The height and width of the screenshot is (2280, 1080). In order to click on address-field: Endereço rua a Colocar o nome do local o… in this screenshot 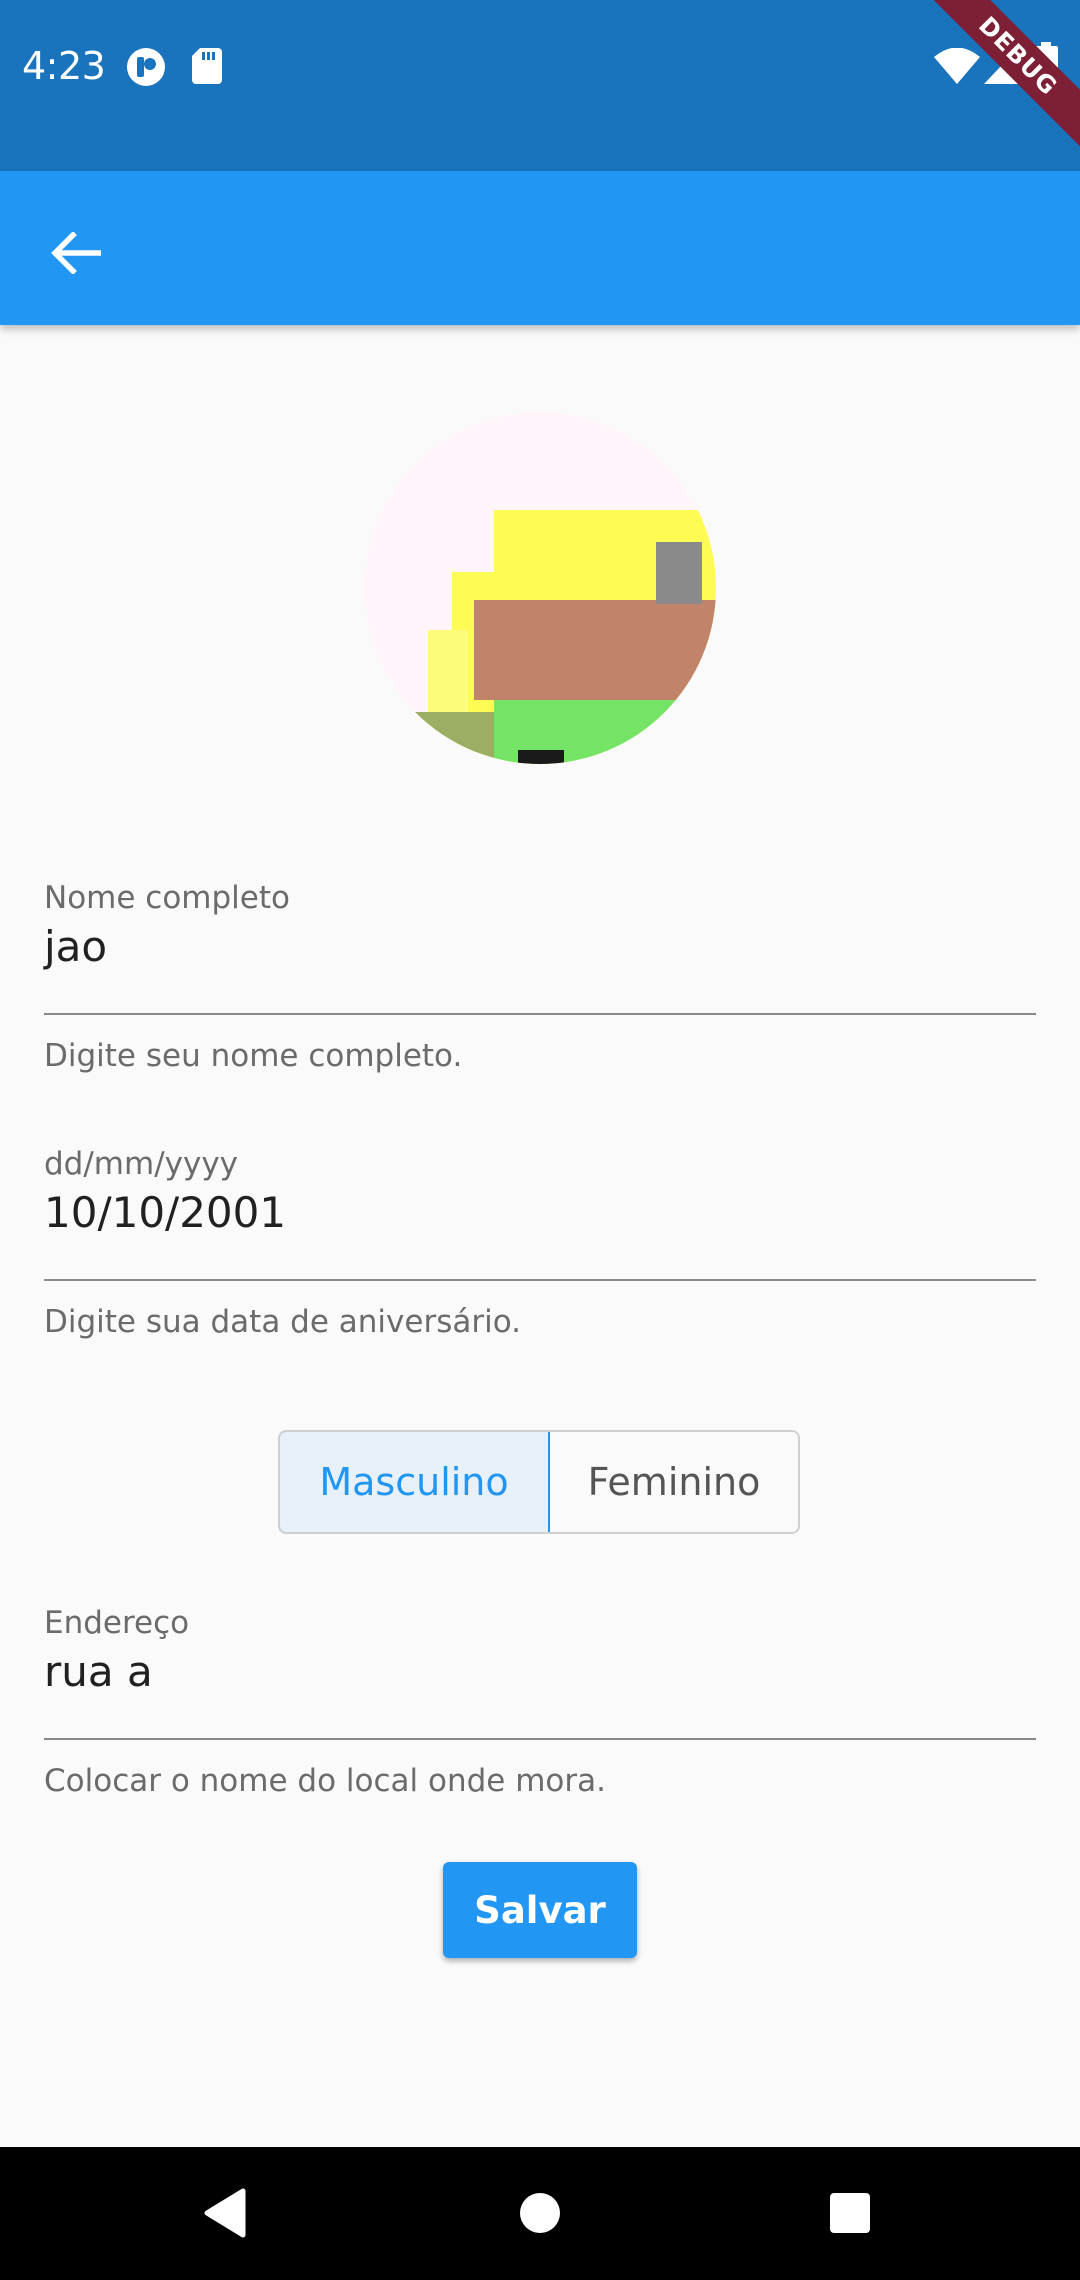, I will do `click(540, 1705)`.